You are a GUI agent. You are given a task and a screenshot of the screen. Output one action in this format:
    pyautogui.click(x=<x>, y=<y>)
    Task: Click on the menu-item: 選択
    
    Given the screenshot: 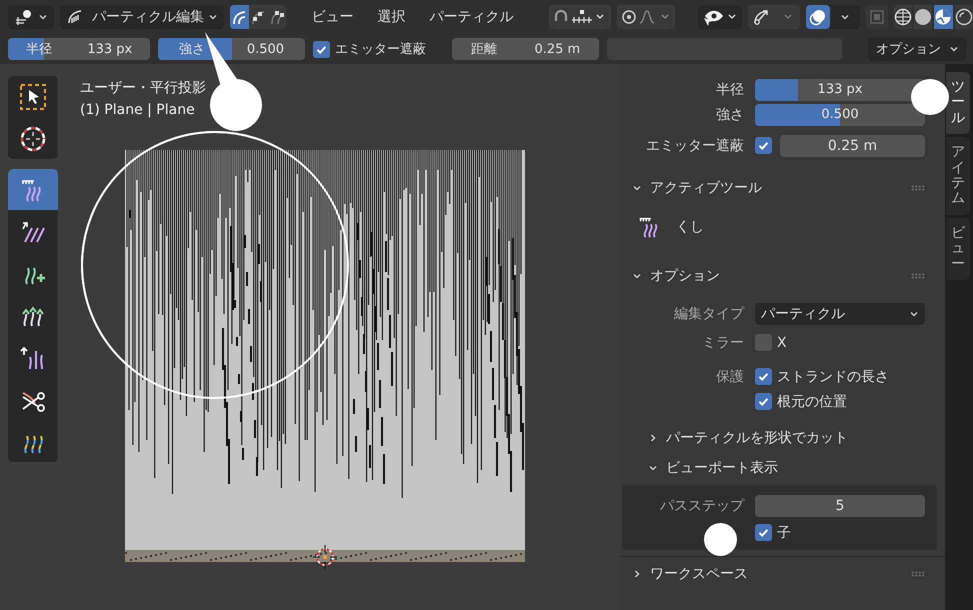 What is the action you would take?
    pyautogui.click(x=391, y=17)
    